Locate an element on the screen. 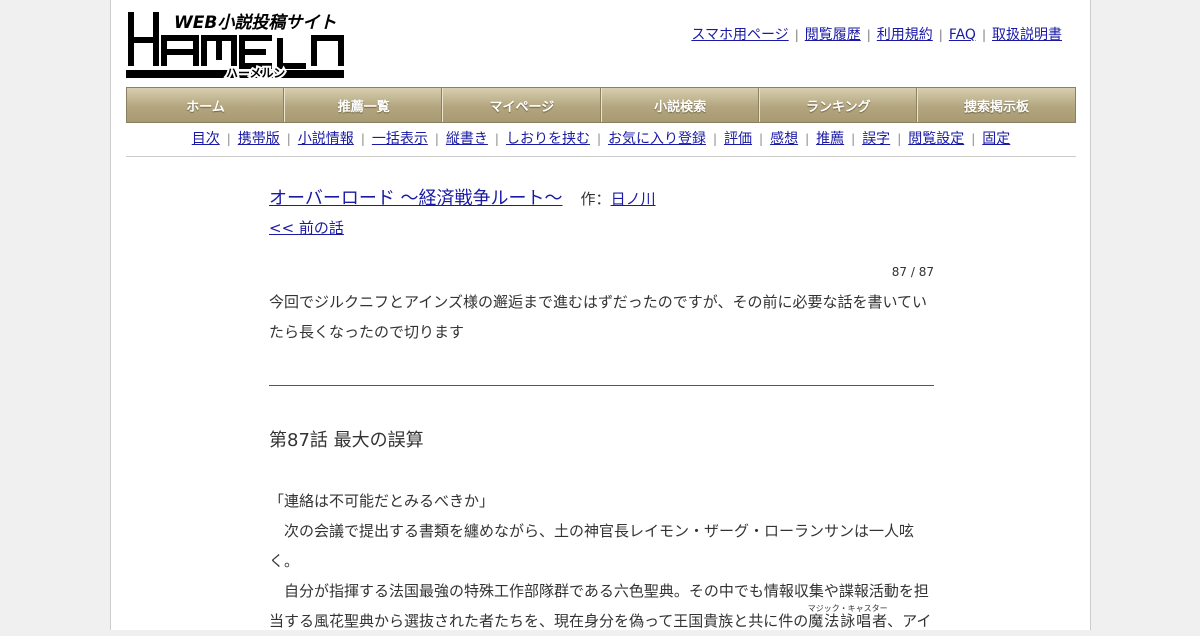 Image resolution: width=1200 pixels, height=636 pixels. top-links: スマホ用ページ | 閲覧履歴 | 利用規約 | FAQ | 取扱説明書 is located at coordinates (876, 35).